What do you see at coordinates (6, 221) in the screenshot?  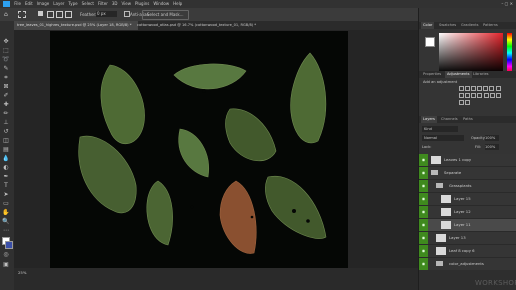 I see `zoom-tool-icon: 🔍` at bounding box center [6, 221].